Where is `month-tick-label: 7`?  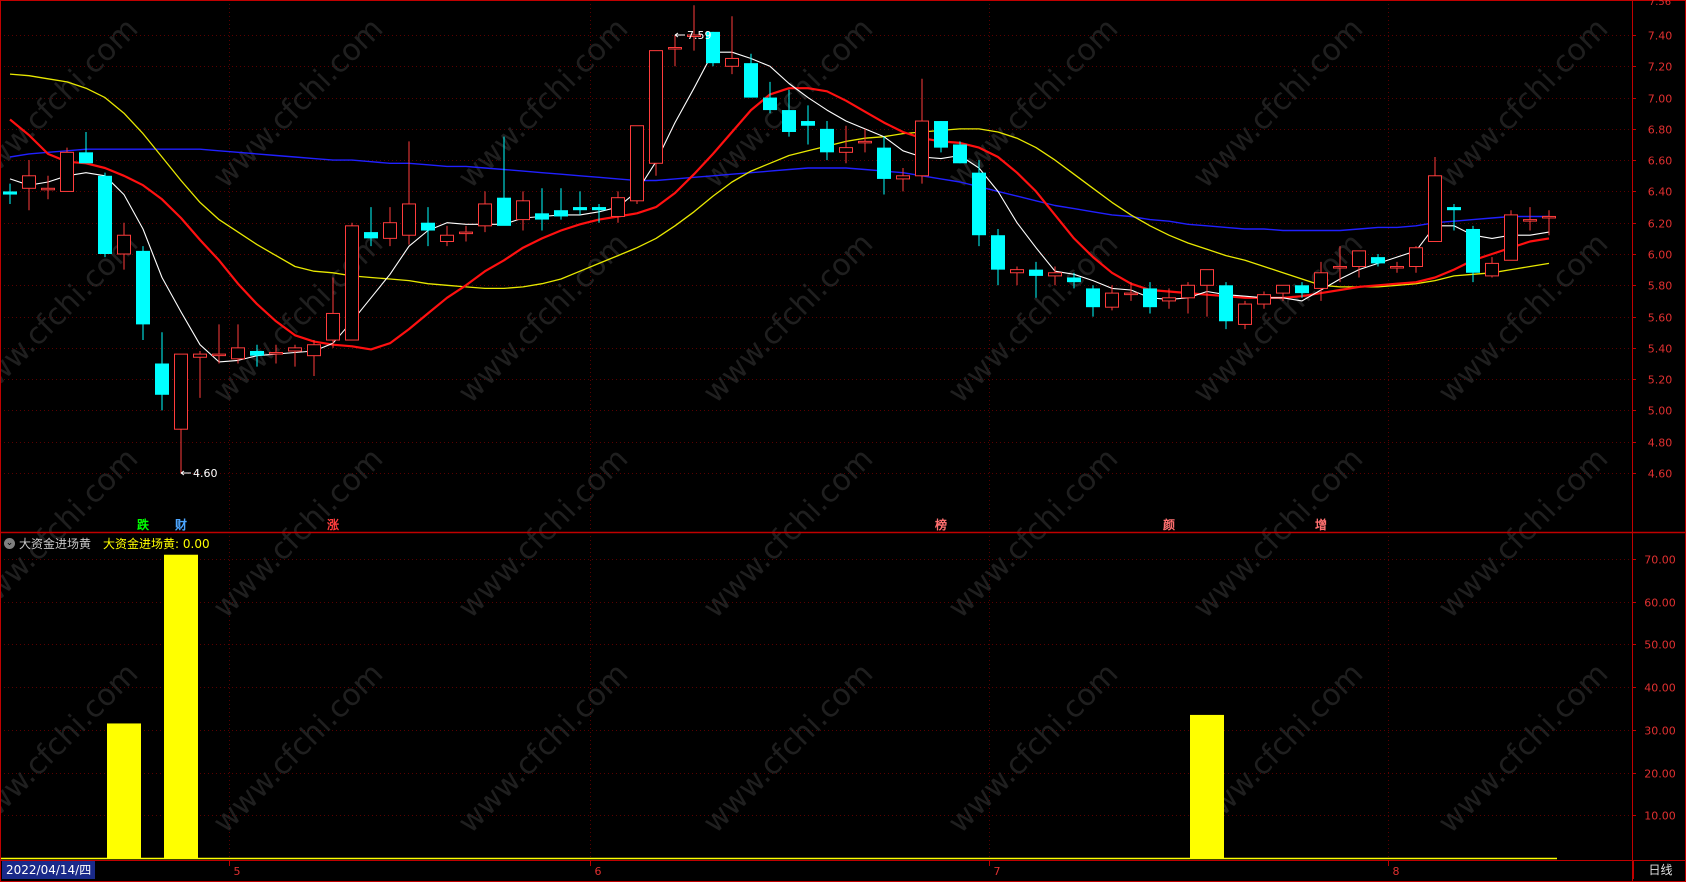 month-tick-label: 7 is located at coordinates (997, 871).